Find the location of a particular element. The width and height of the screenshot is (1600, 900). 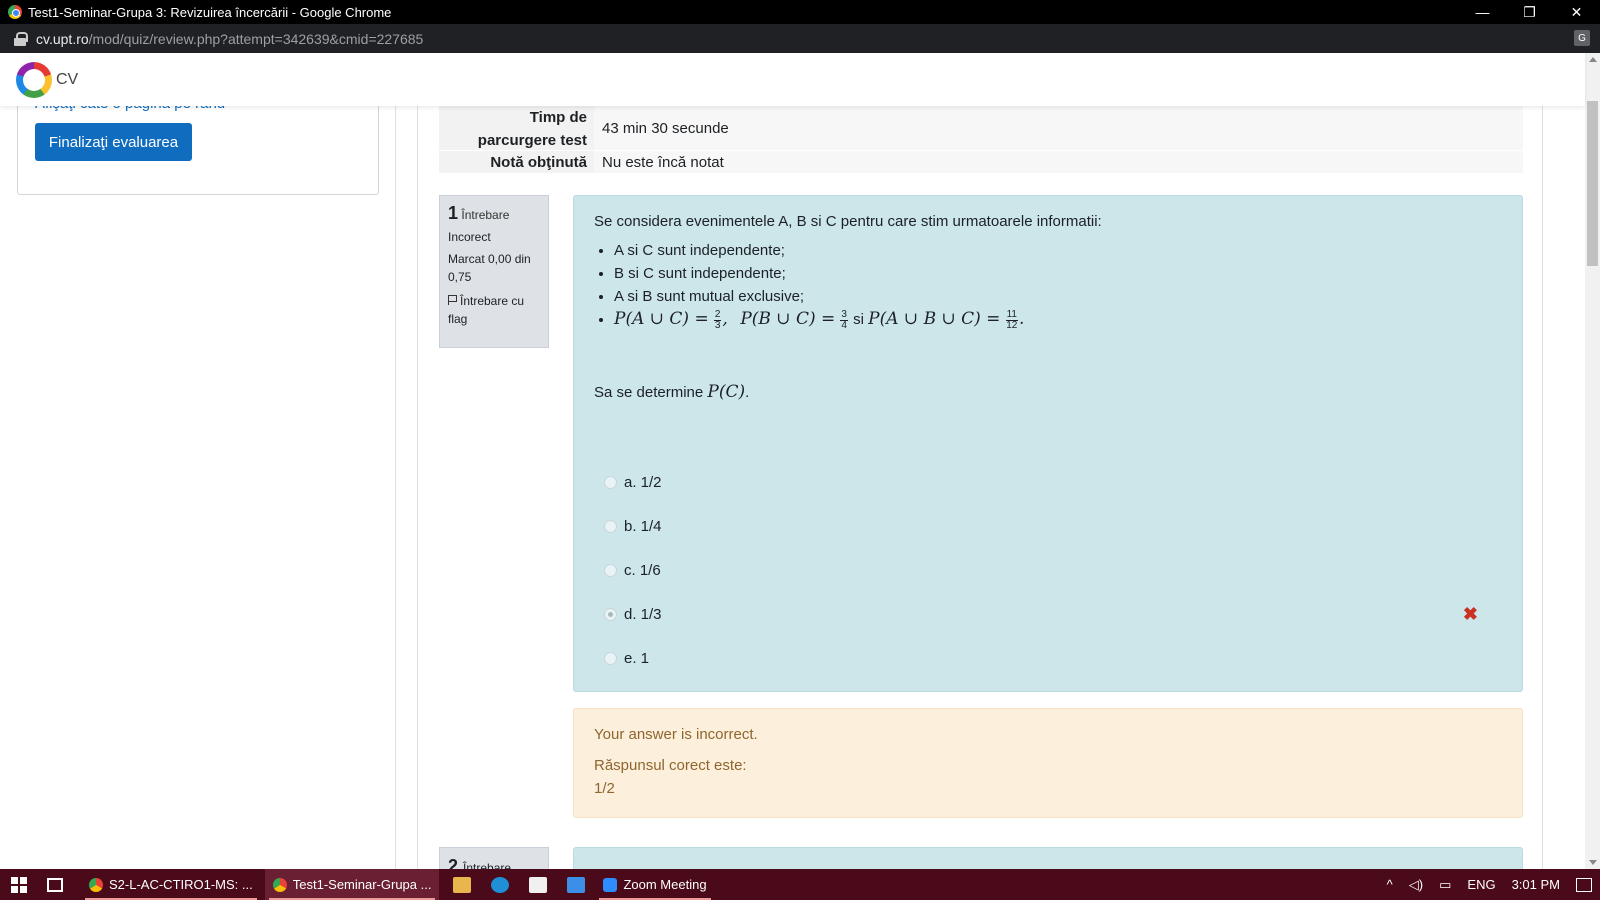

right-answer-label: Răspunsul corect este: is located at coordinates (670, 765).